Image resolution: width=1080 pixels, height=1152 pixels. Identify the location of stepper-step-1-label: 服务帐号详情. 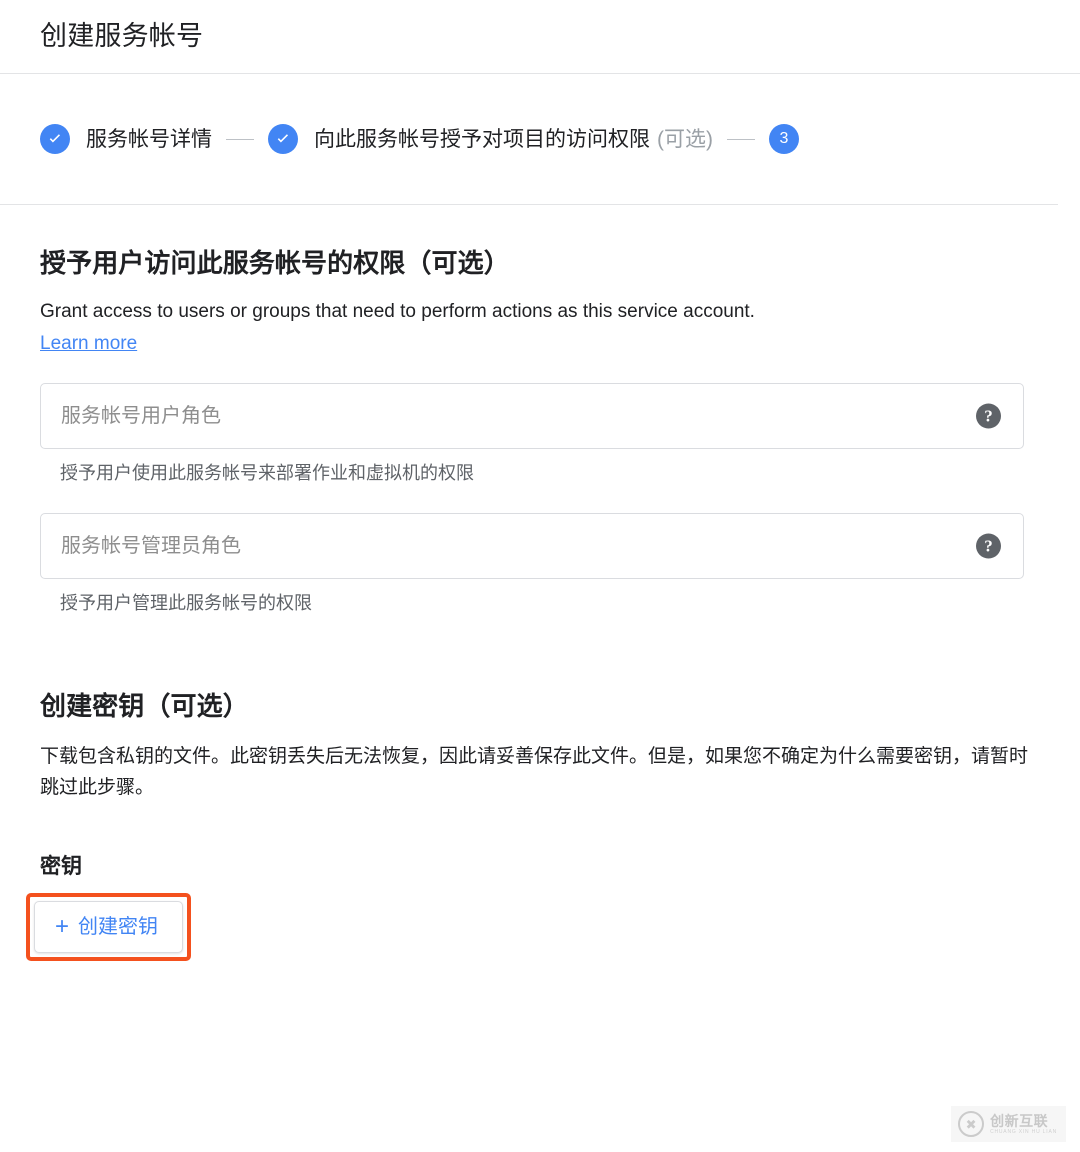
(149, 139).